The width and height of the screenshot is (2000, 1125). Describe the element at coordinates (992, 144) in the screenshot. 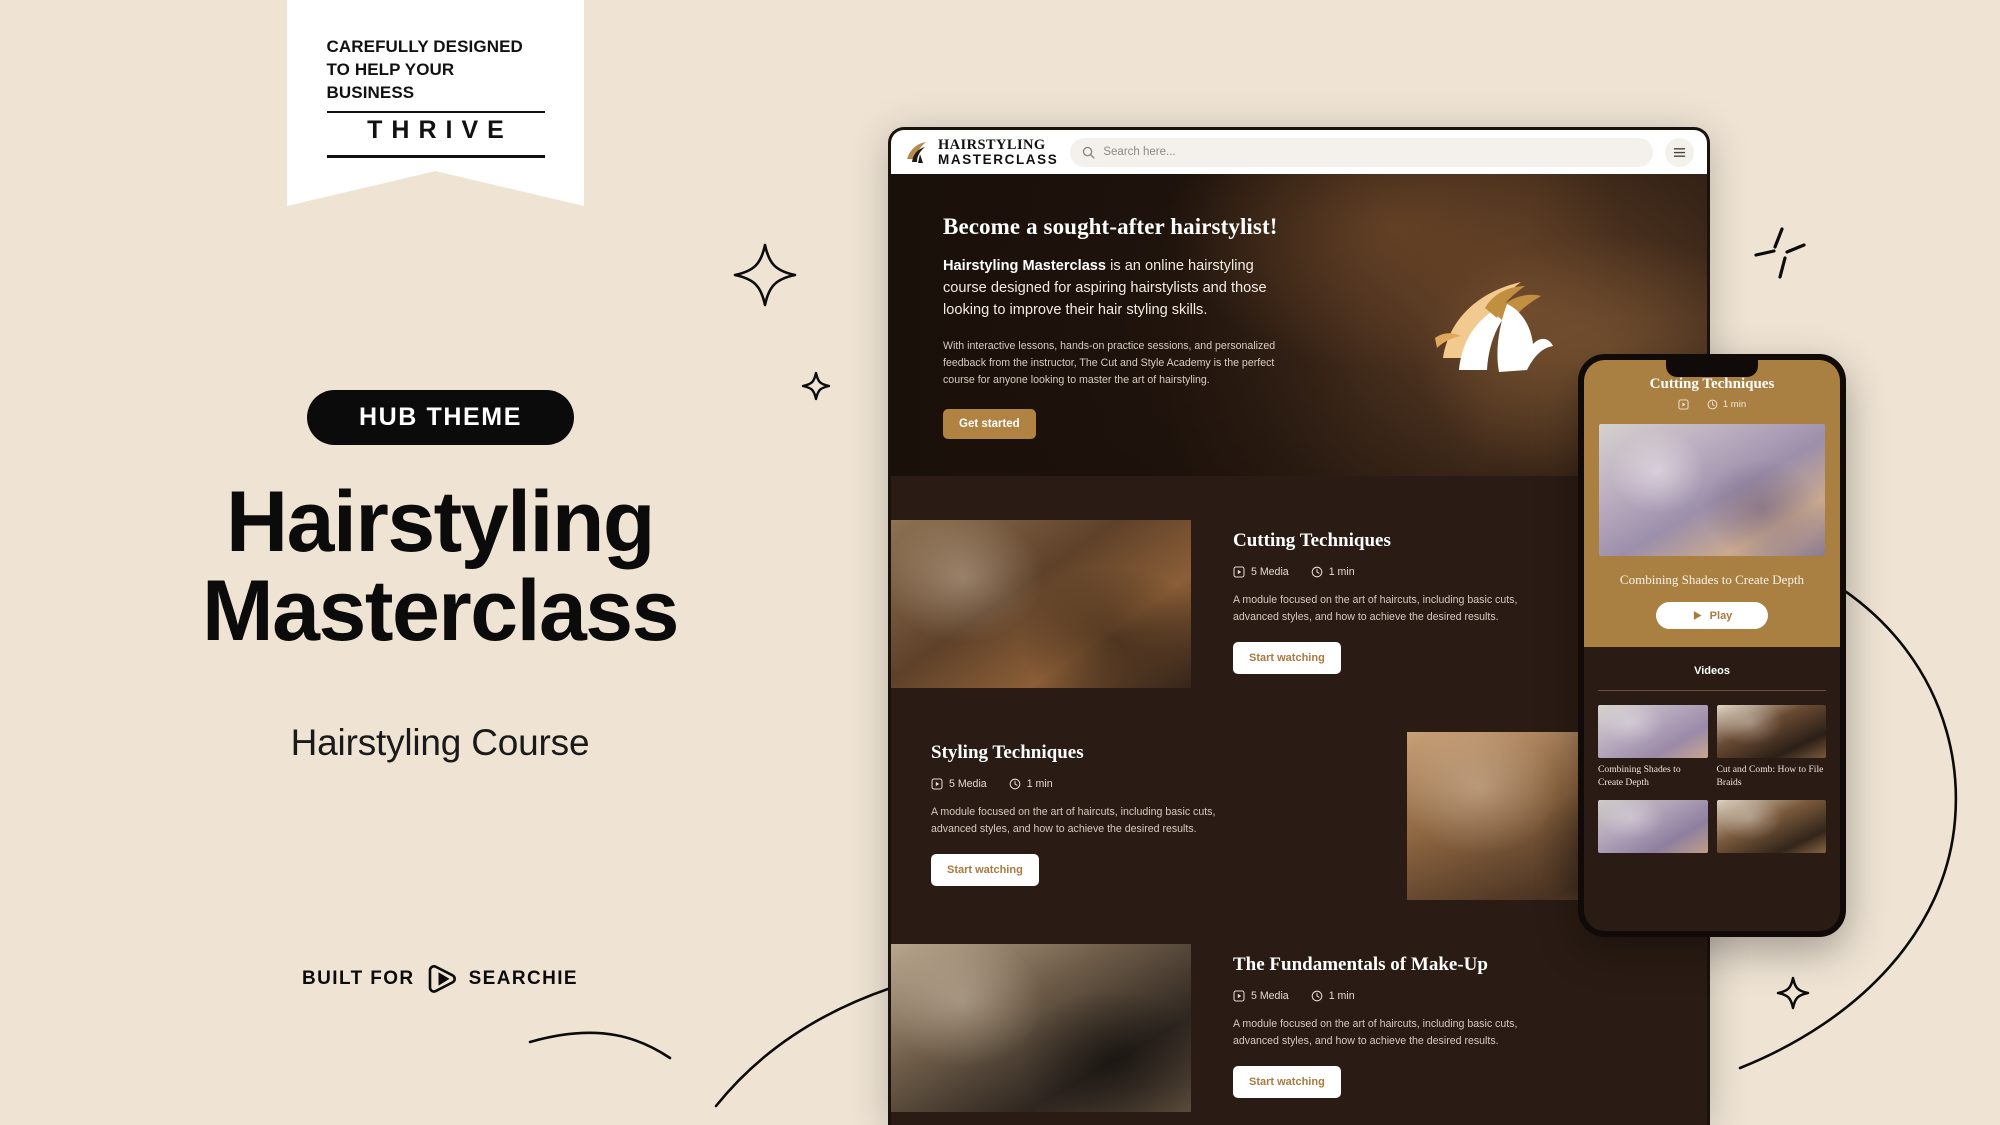

I see `brand-line-1: HAIRSTYLING` at that location.